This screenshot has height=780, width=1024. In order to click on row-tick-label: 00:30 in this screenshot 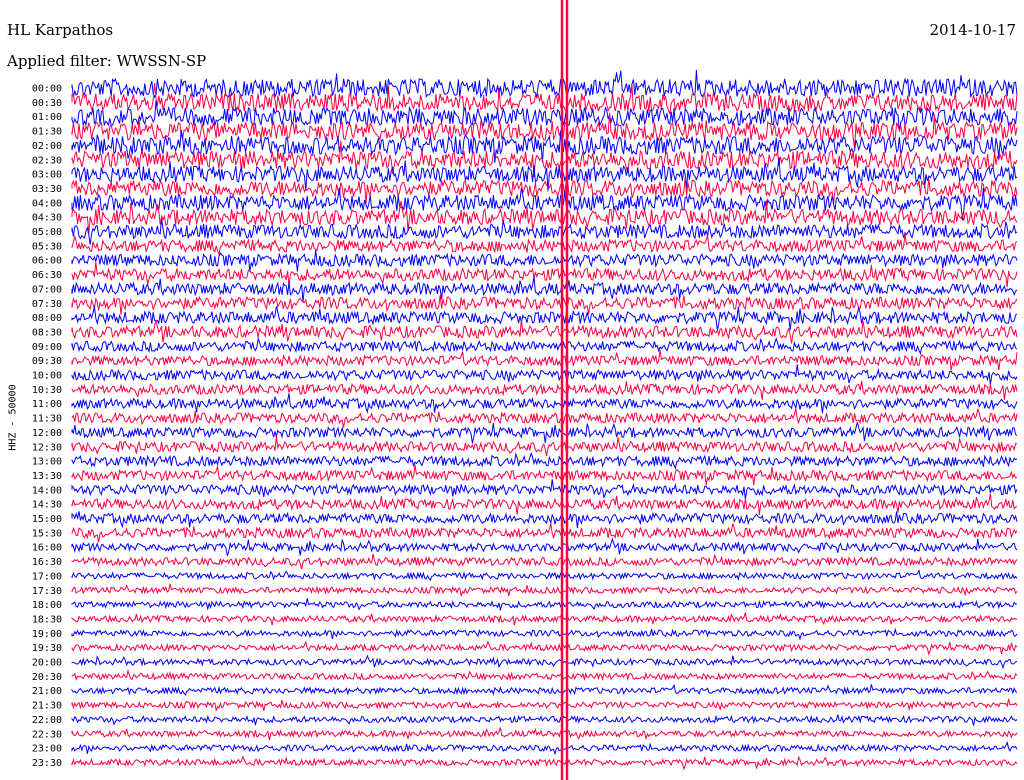, I will do `click(47, 103)`.